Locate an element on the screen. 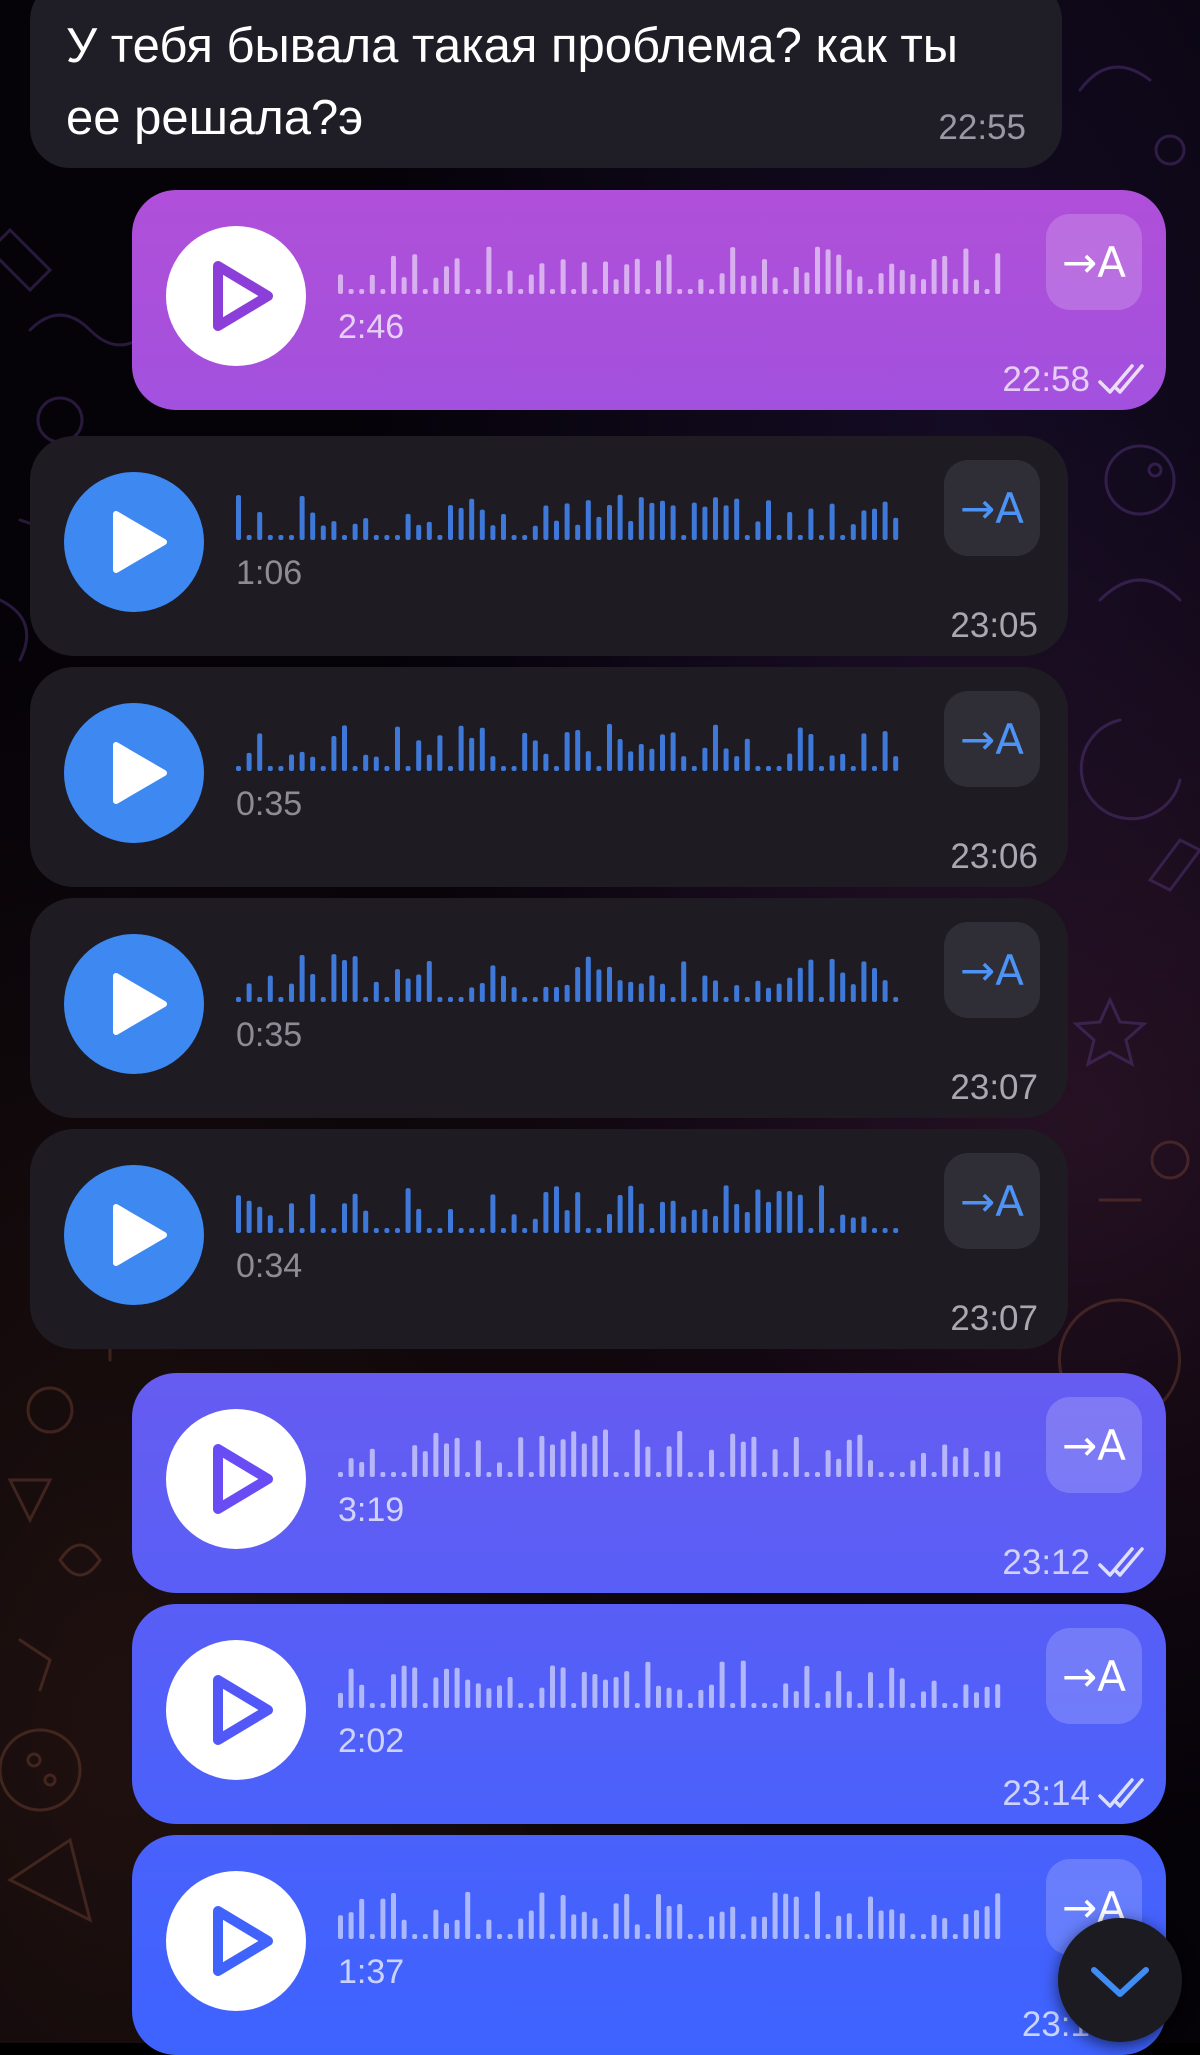 Image resolution: width=1200 pixels, height=2055 pixels. outgoing-voice-message: 1:37 →A 23:1 is located at coordinates (649, 1945).